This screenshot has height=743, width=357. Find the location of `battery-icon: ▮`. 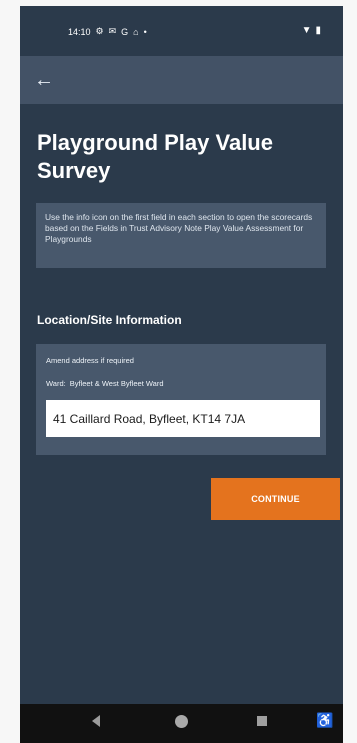

battery-icon: ▮ is located at coordinates (318, 30).